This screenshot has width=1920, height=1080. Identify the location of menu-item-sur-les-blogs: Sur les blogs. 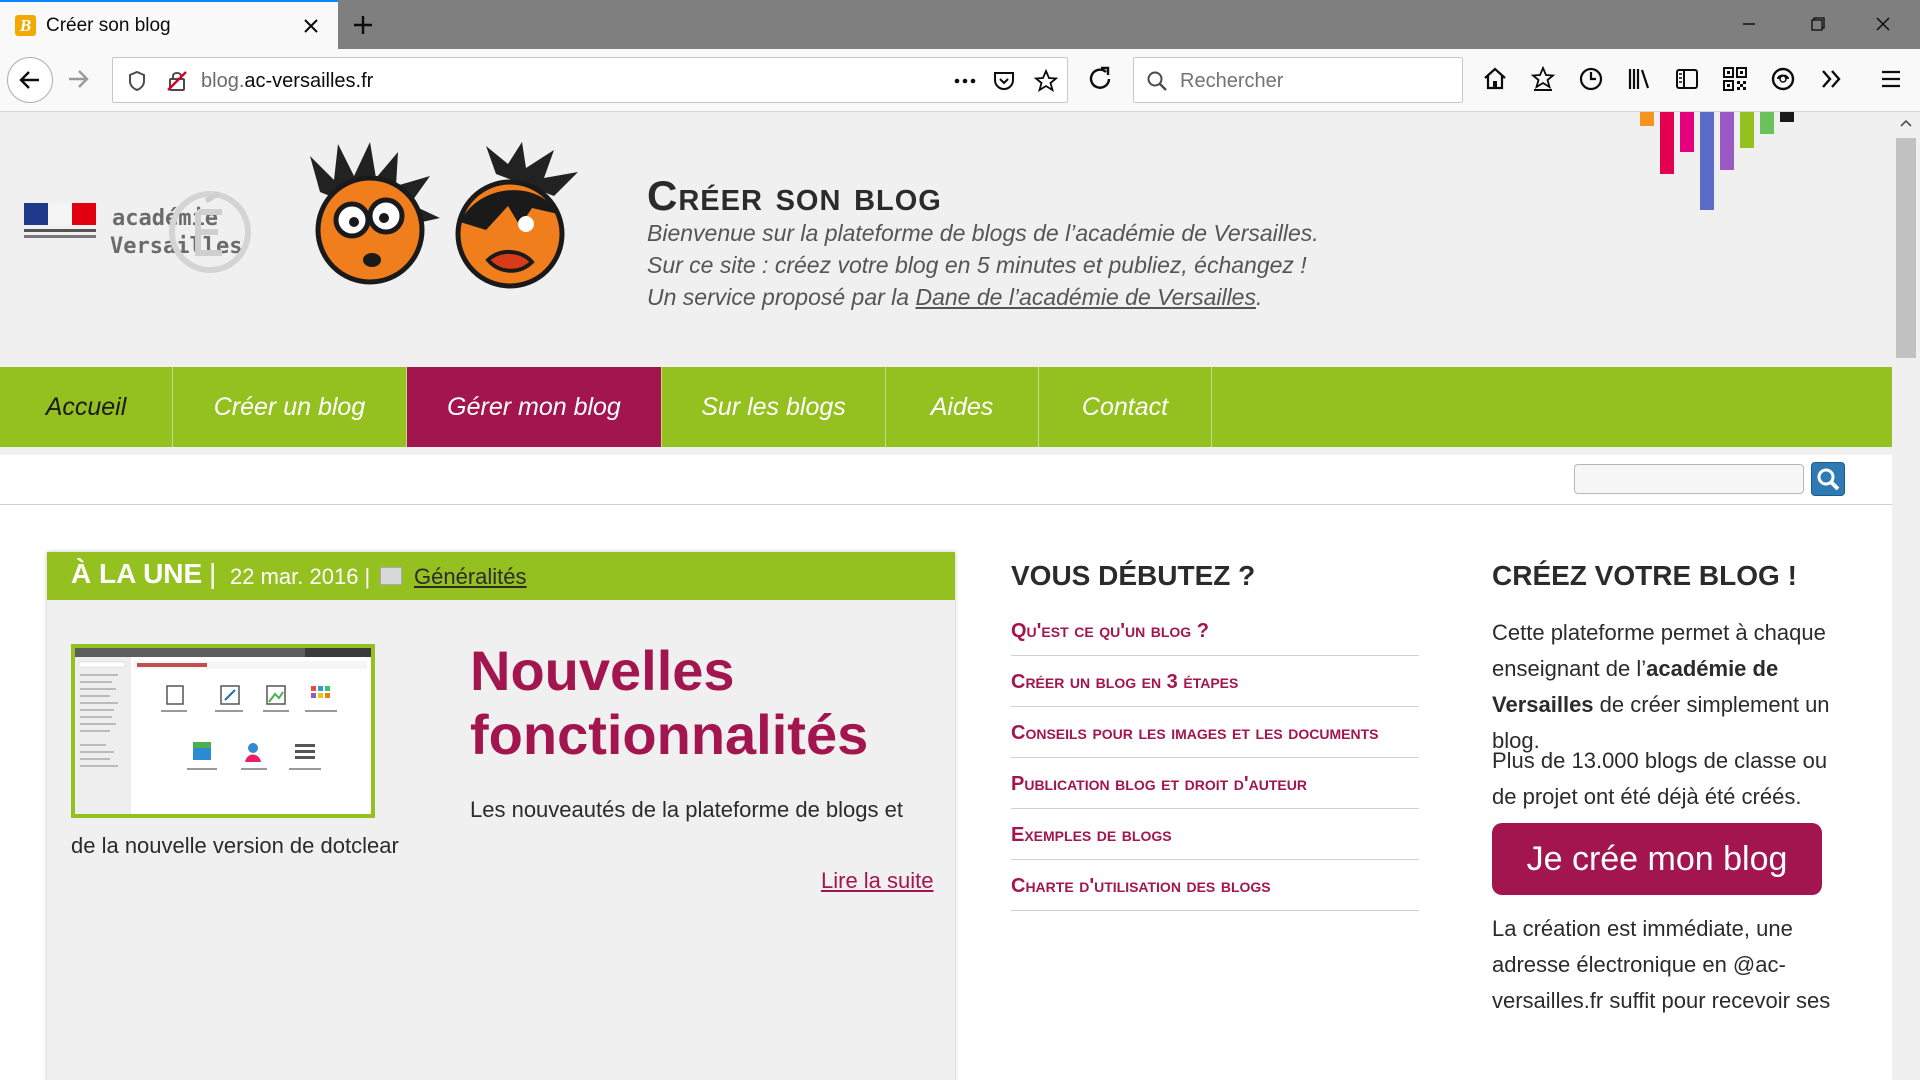
(774, 407).